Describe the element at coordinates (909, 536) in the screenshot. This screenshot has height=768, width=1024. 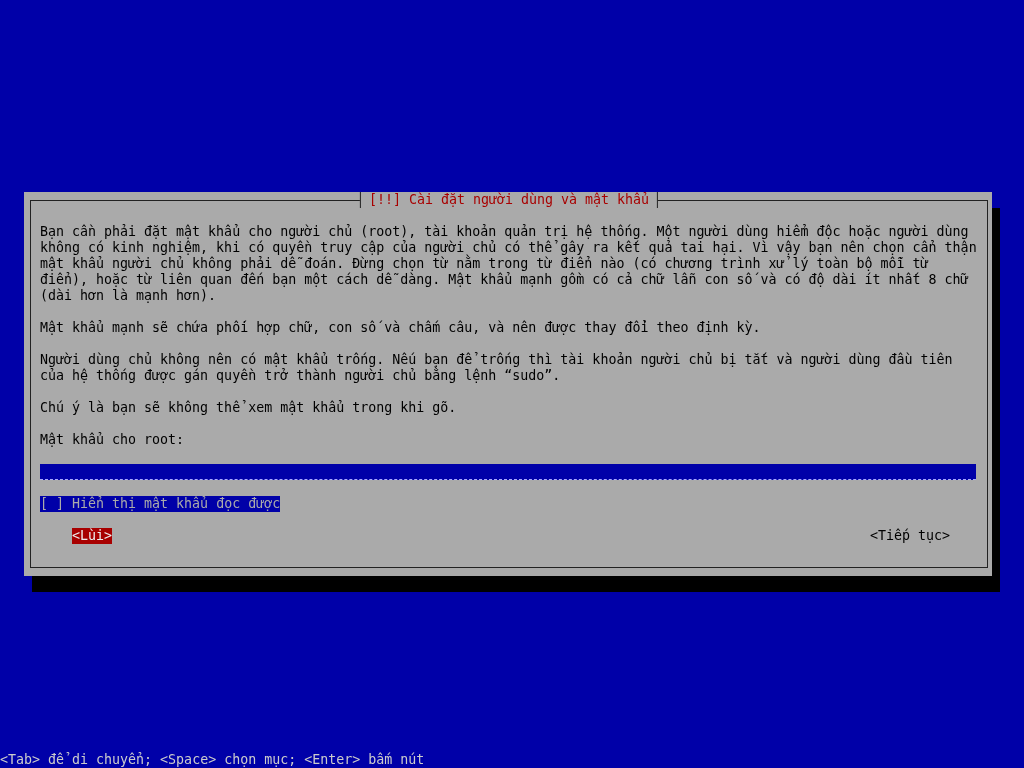
I see `continue-button: <Tiếp tục>` at that location.